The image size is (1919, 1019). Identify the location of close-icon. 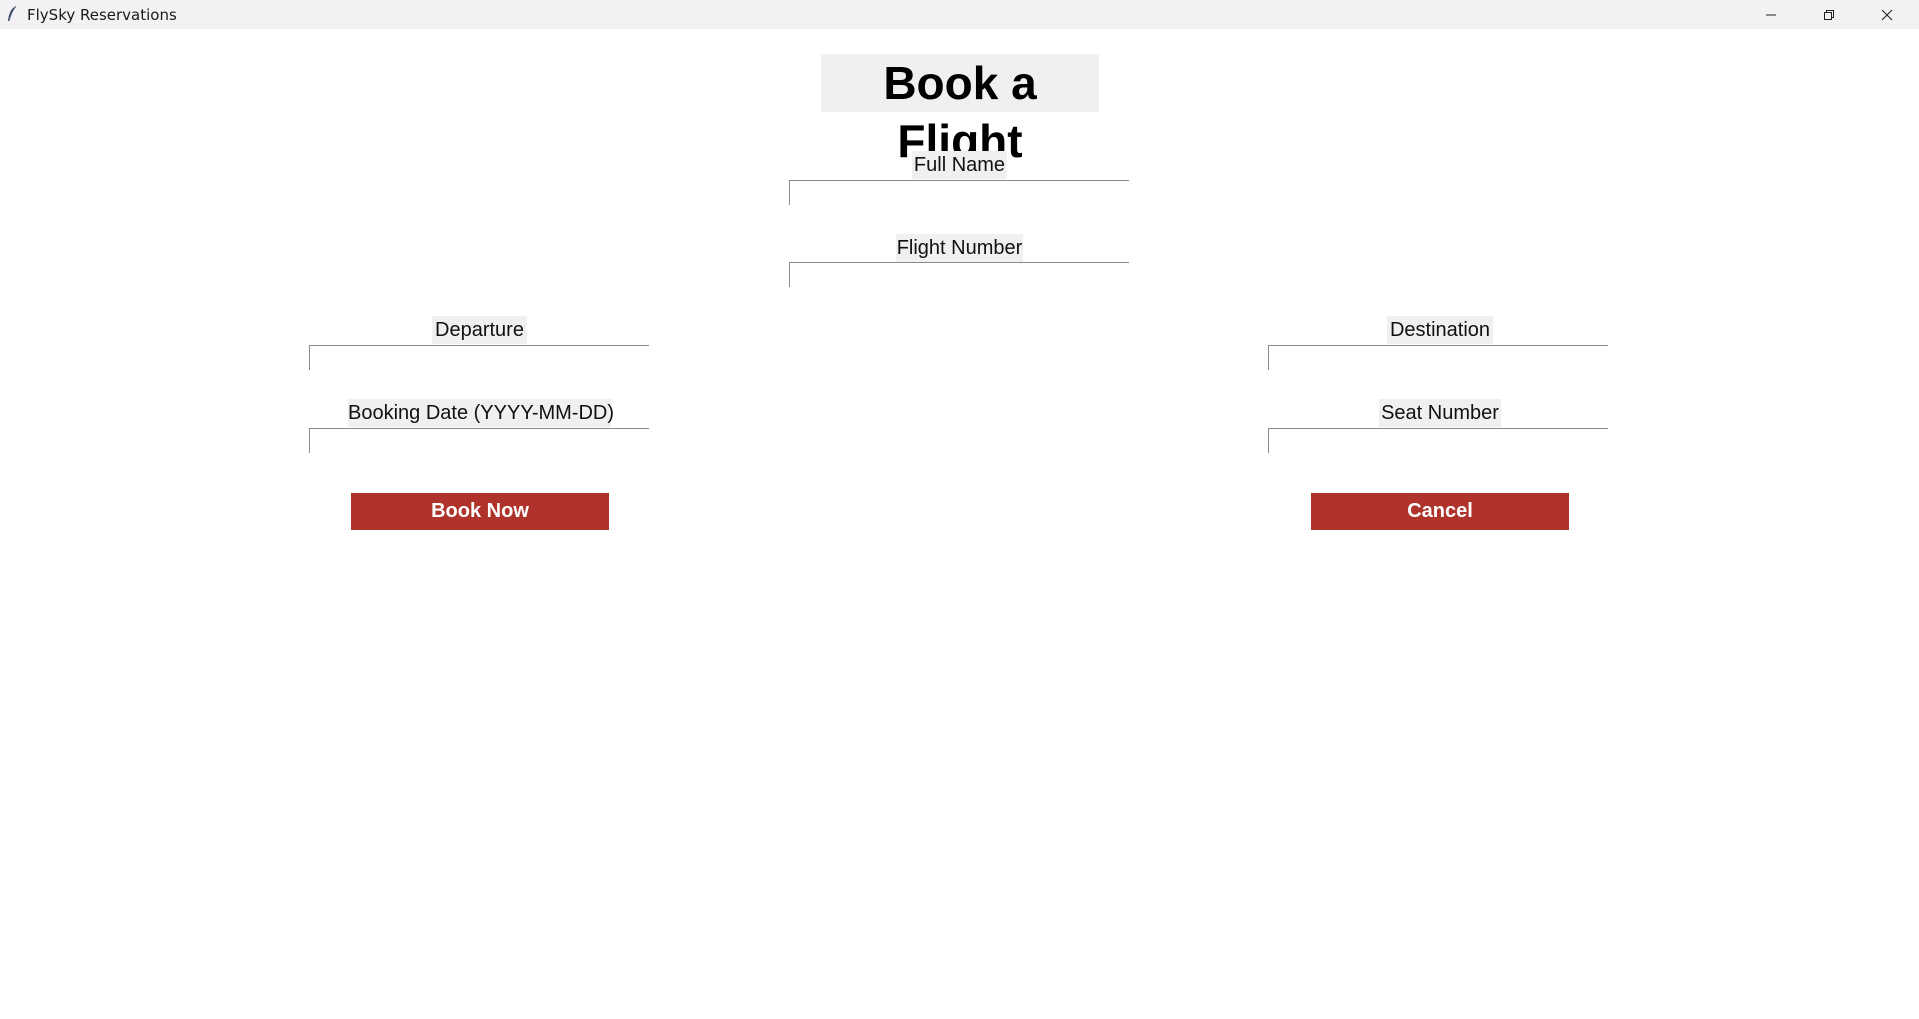
(1887, 15).